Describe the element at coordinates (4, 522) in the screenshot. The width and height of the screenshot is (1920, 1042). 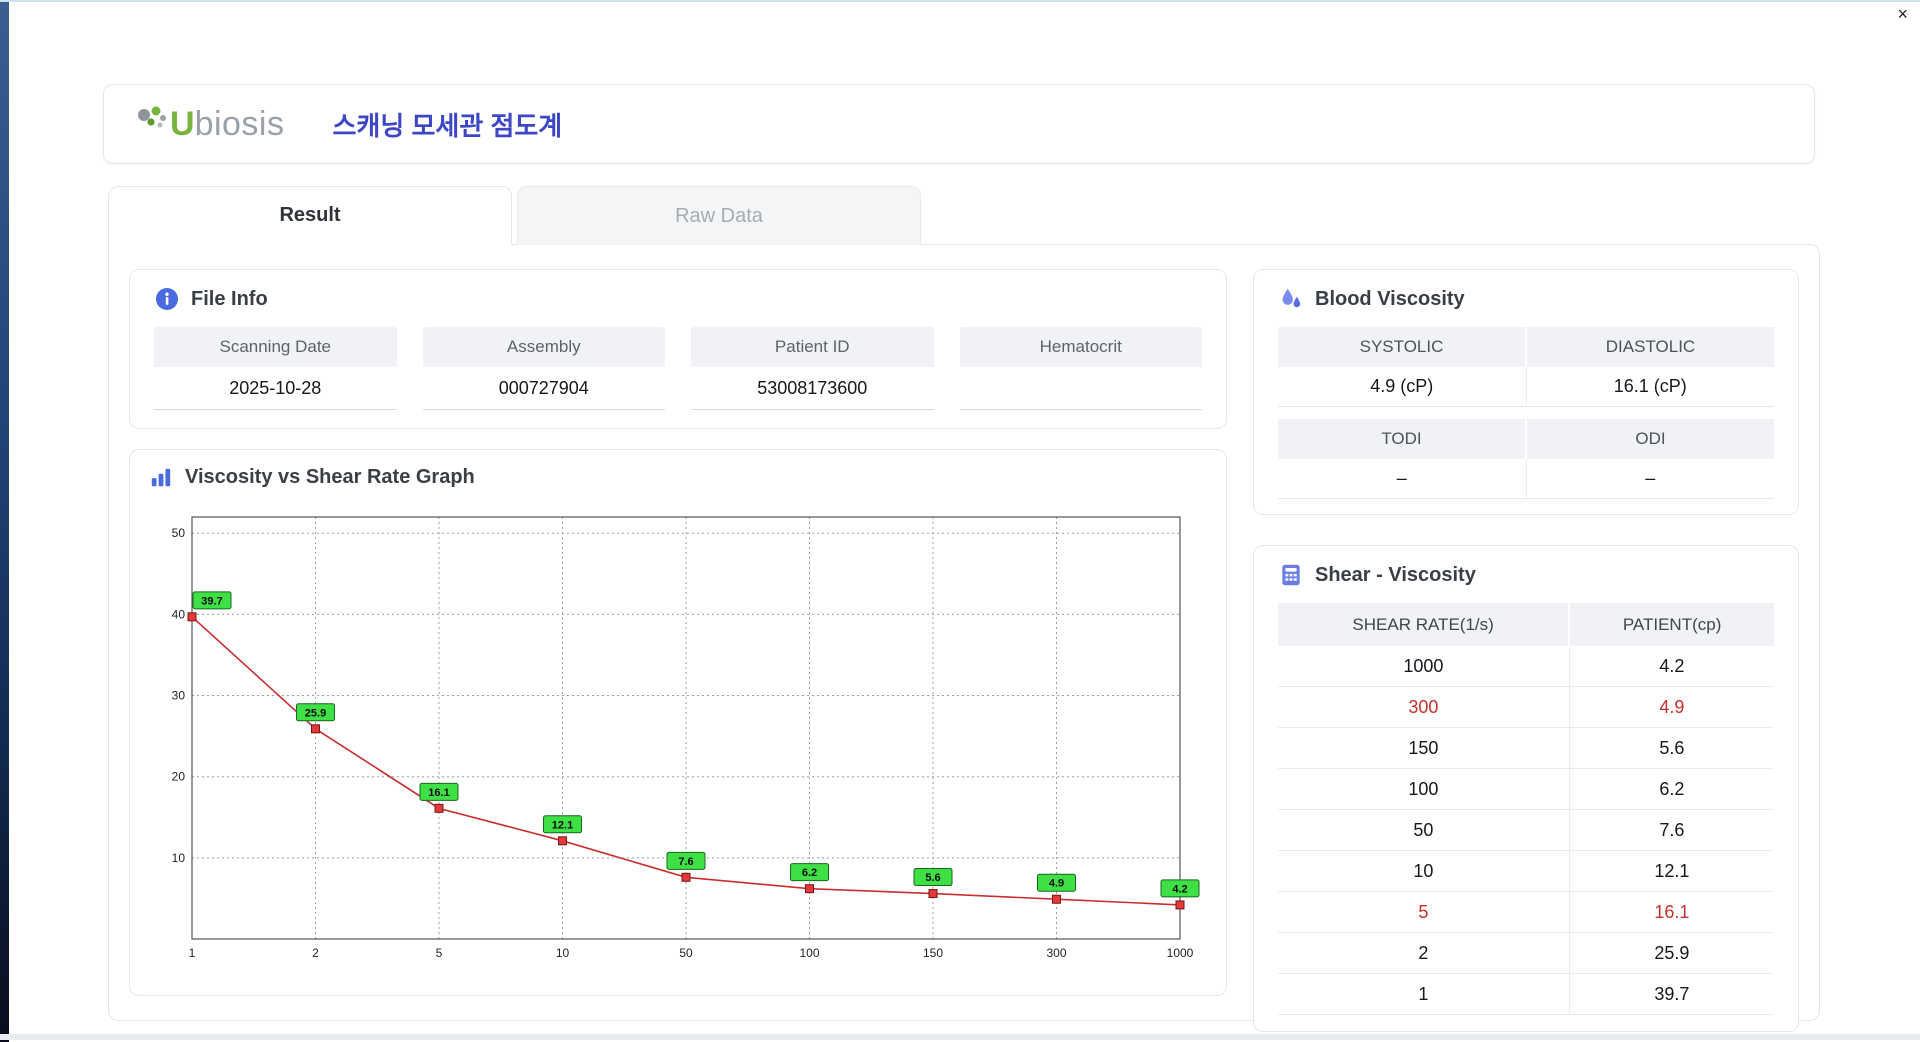
I see `window-edge-strip` at that location.